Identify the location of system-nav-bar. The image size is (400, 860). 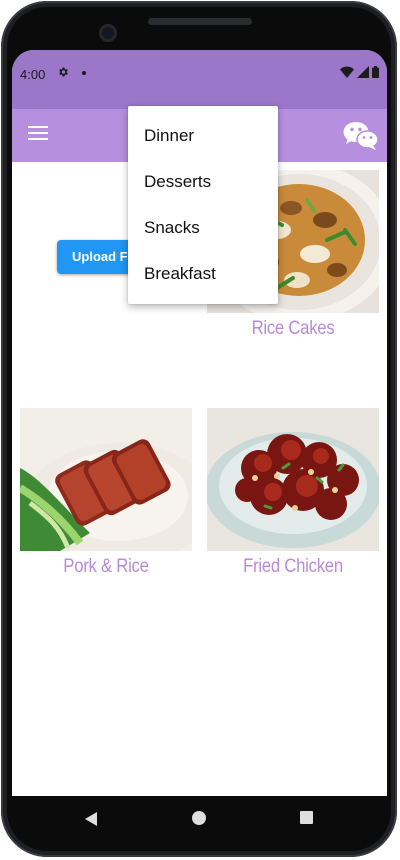
(199, 819).